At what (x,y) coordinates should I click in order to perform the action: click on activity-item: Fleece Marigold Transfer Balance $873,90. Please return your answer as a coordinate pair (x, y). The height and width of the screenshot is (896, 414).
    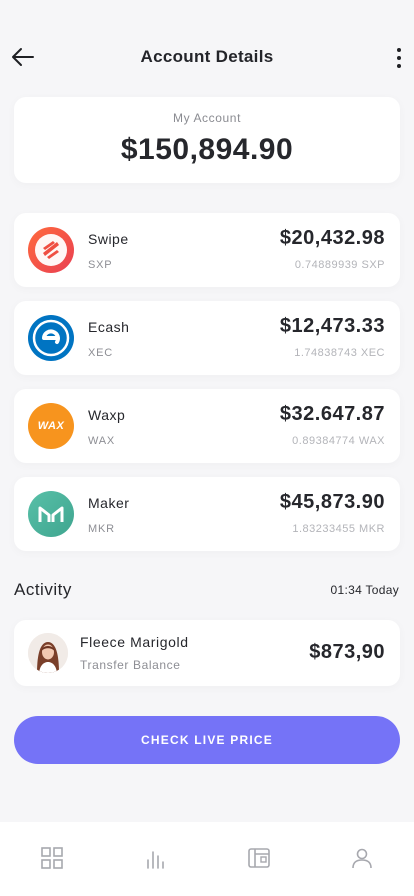
    Looking at the image, I should click on (207, 653).